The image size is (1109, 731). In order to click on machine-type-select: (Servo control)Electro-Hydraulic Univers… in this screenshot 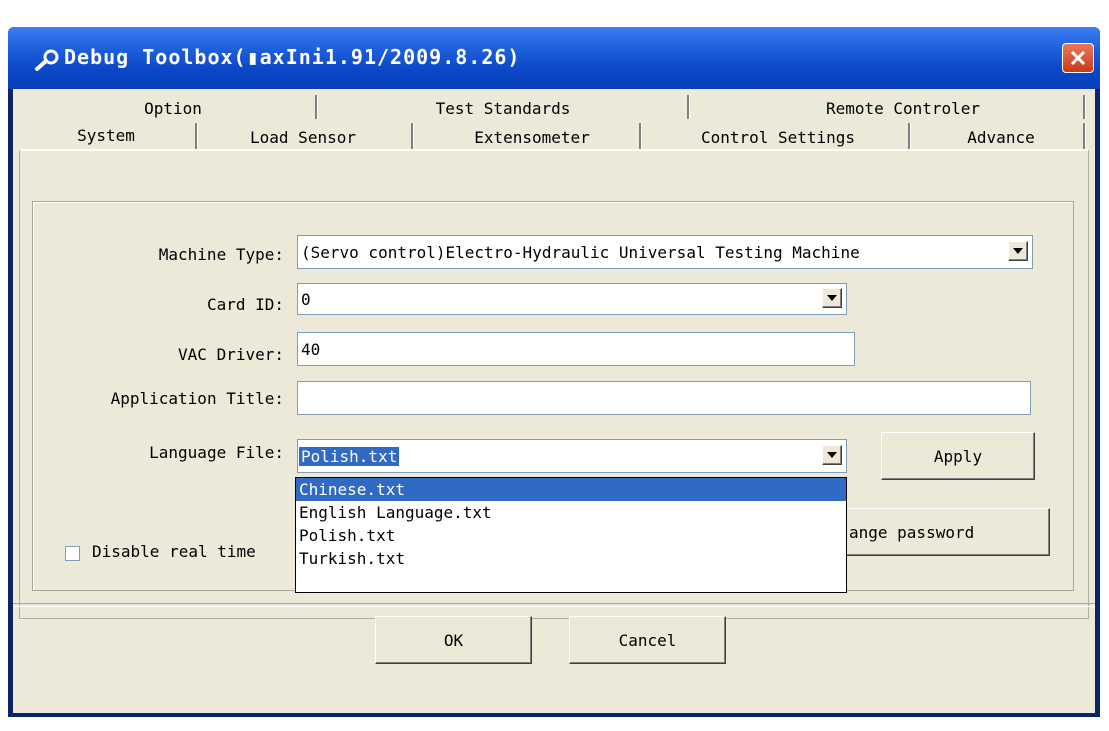, I will do `click(665, 252)`.